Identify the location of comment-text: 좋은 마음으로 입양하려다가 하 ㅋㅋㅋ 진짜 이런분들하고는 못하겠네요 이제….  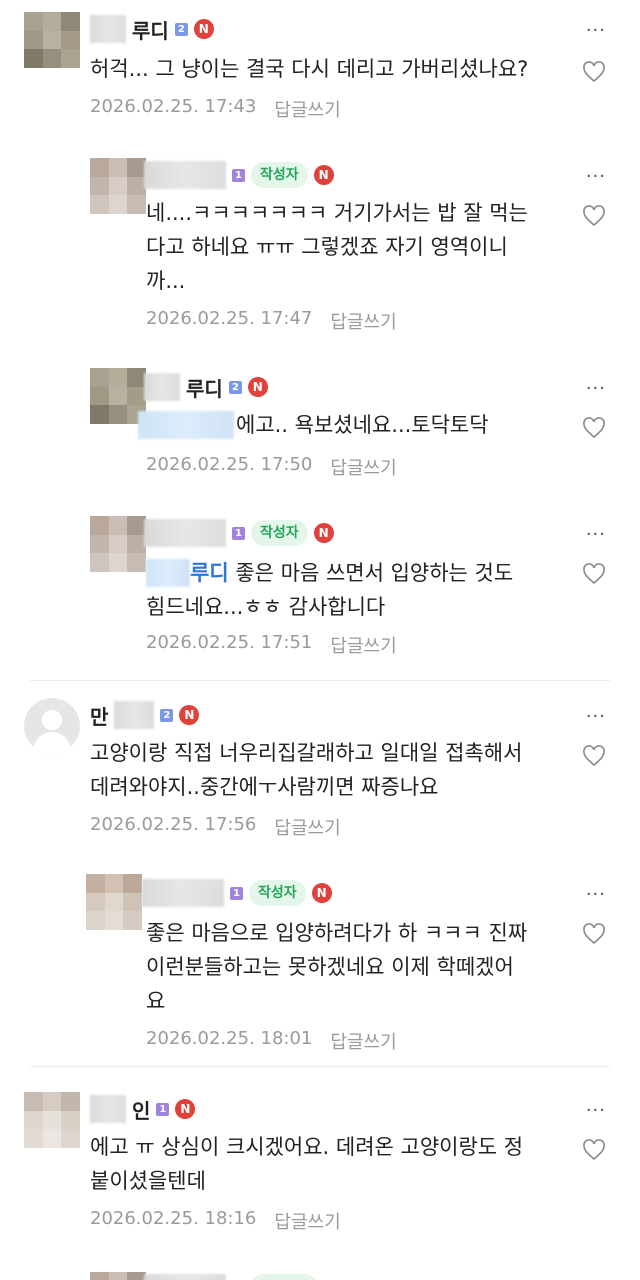
(337, 967).